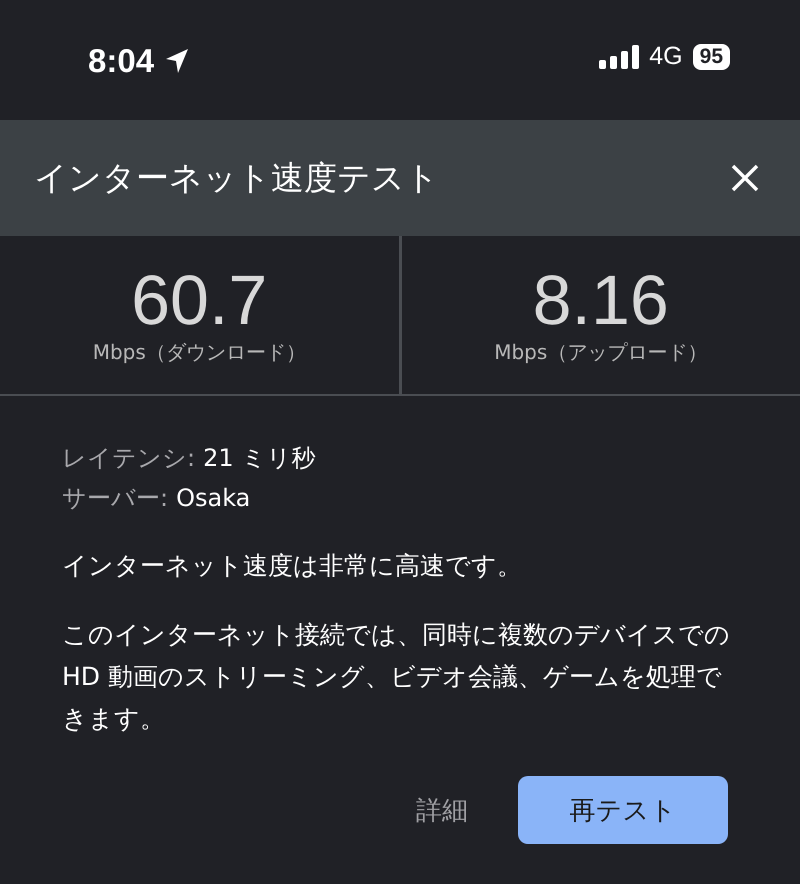  What do you see at coordinates (213, 498) in the screenshot?
I see `detail-value: Osaka` at bounding box center [213, 498].